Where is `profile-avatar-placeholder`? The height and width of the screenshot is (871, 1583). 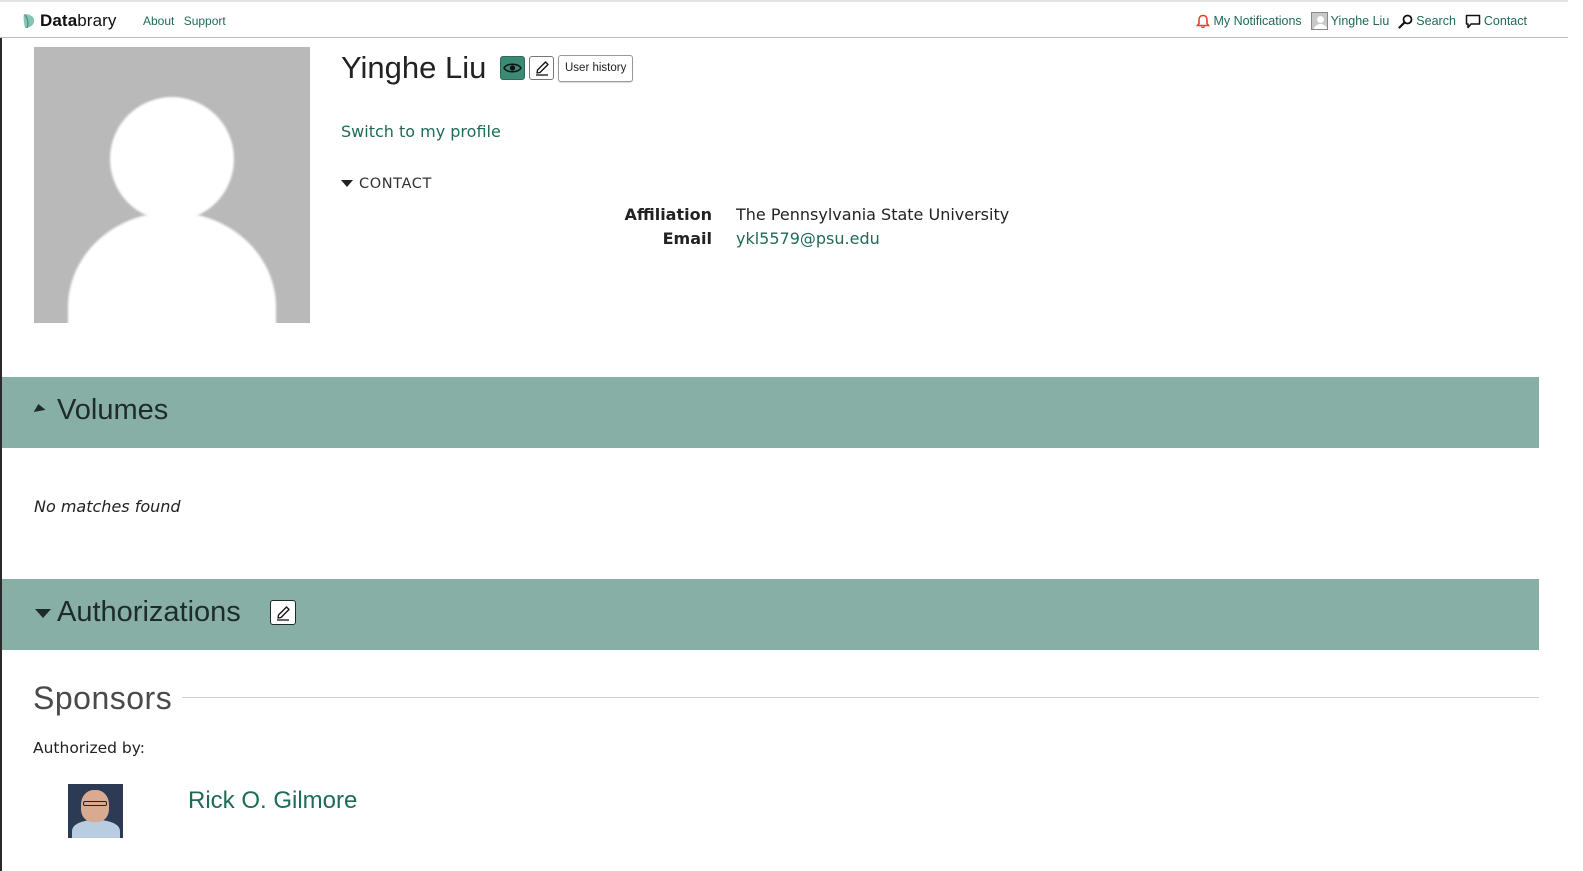 profile-avatar-placeholder is located at coordinates (172, 185).